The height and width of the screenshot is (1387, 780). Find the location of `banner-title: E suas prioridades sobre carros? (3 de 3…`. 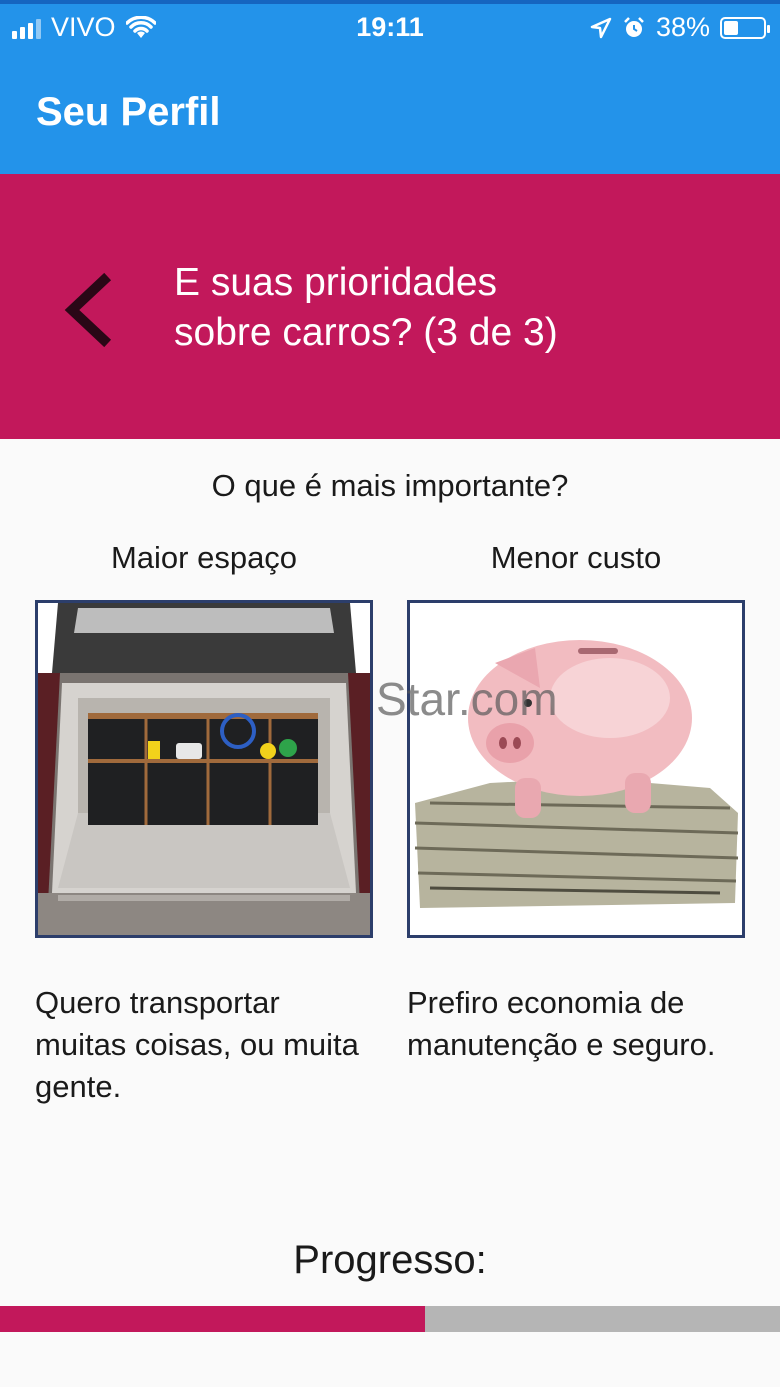

banner-title: E suas prioridades sobre carros? (3 de 3… is located at coordinates (464, 308).